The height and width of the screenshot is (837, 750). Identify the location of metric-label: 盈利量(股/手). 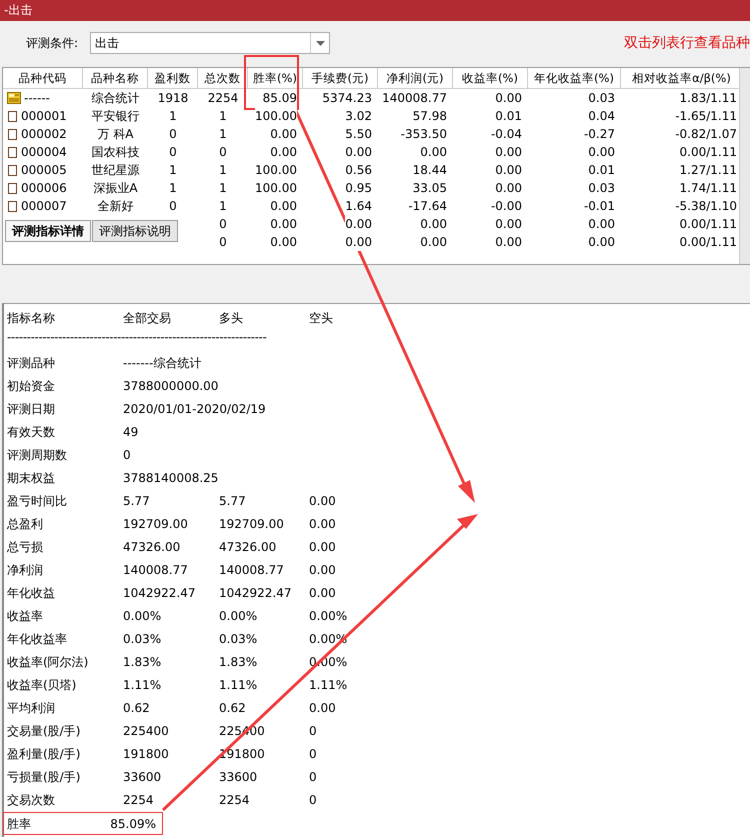
(44, 754).